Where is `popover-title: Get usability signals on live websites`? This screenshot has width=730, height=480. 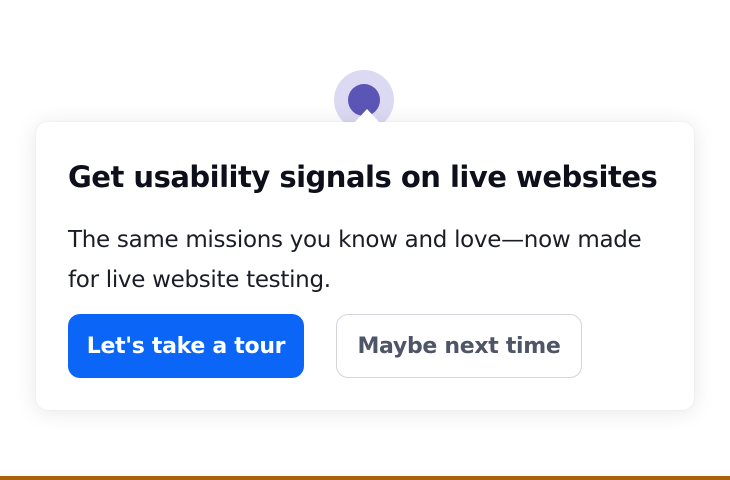 popover-title: Get usability signals on live websites is located at coordinates (363, 177).